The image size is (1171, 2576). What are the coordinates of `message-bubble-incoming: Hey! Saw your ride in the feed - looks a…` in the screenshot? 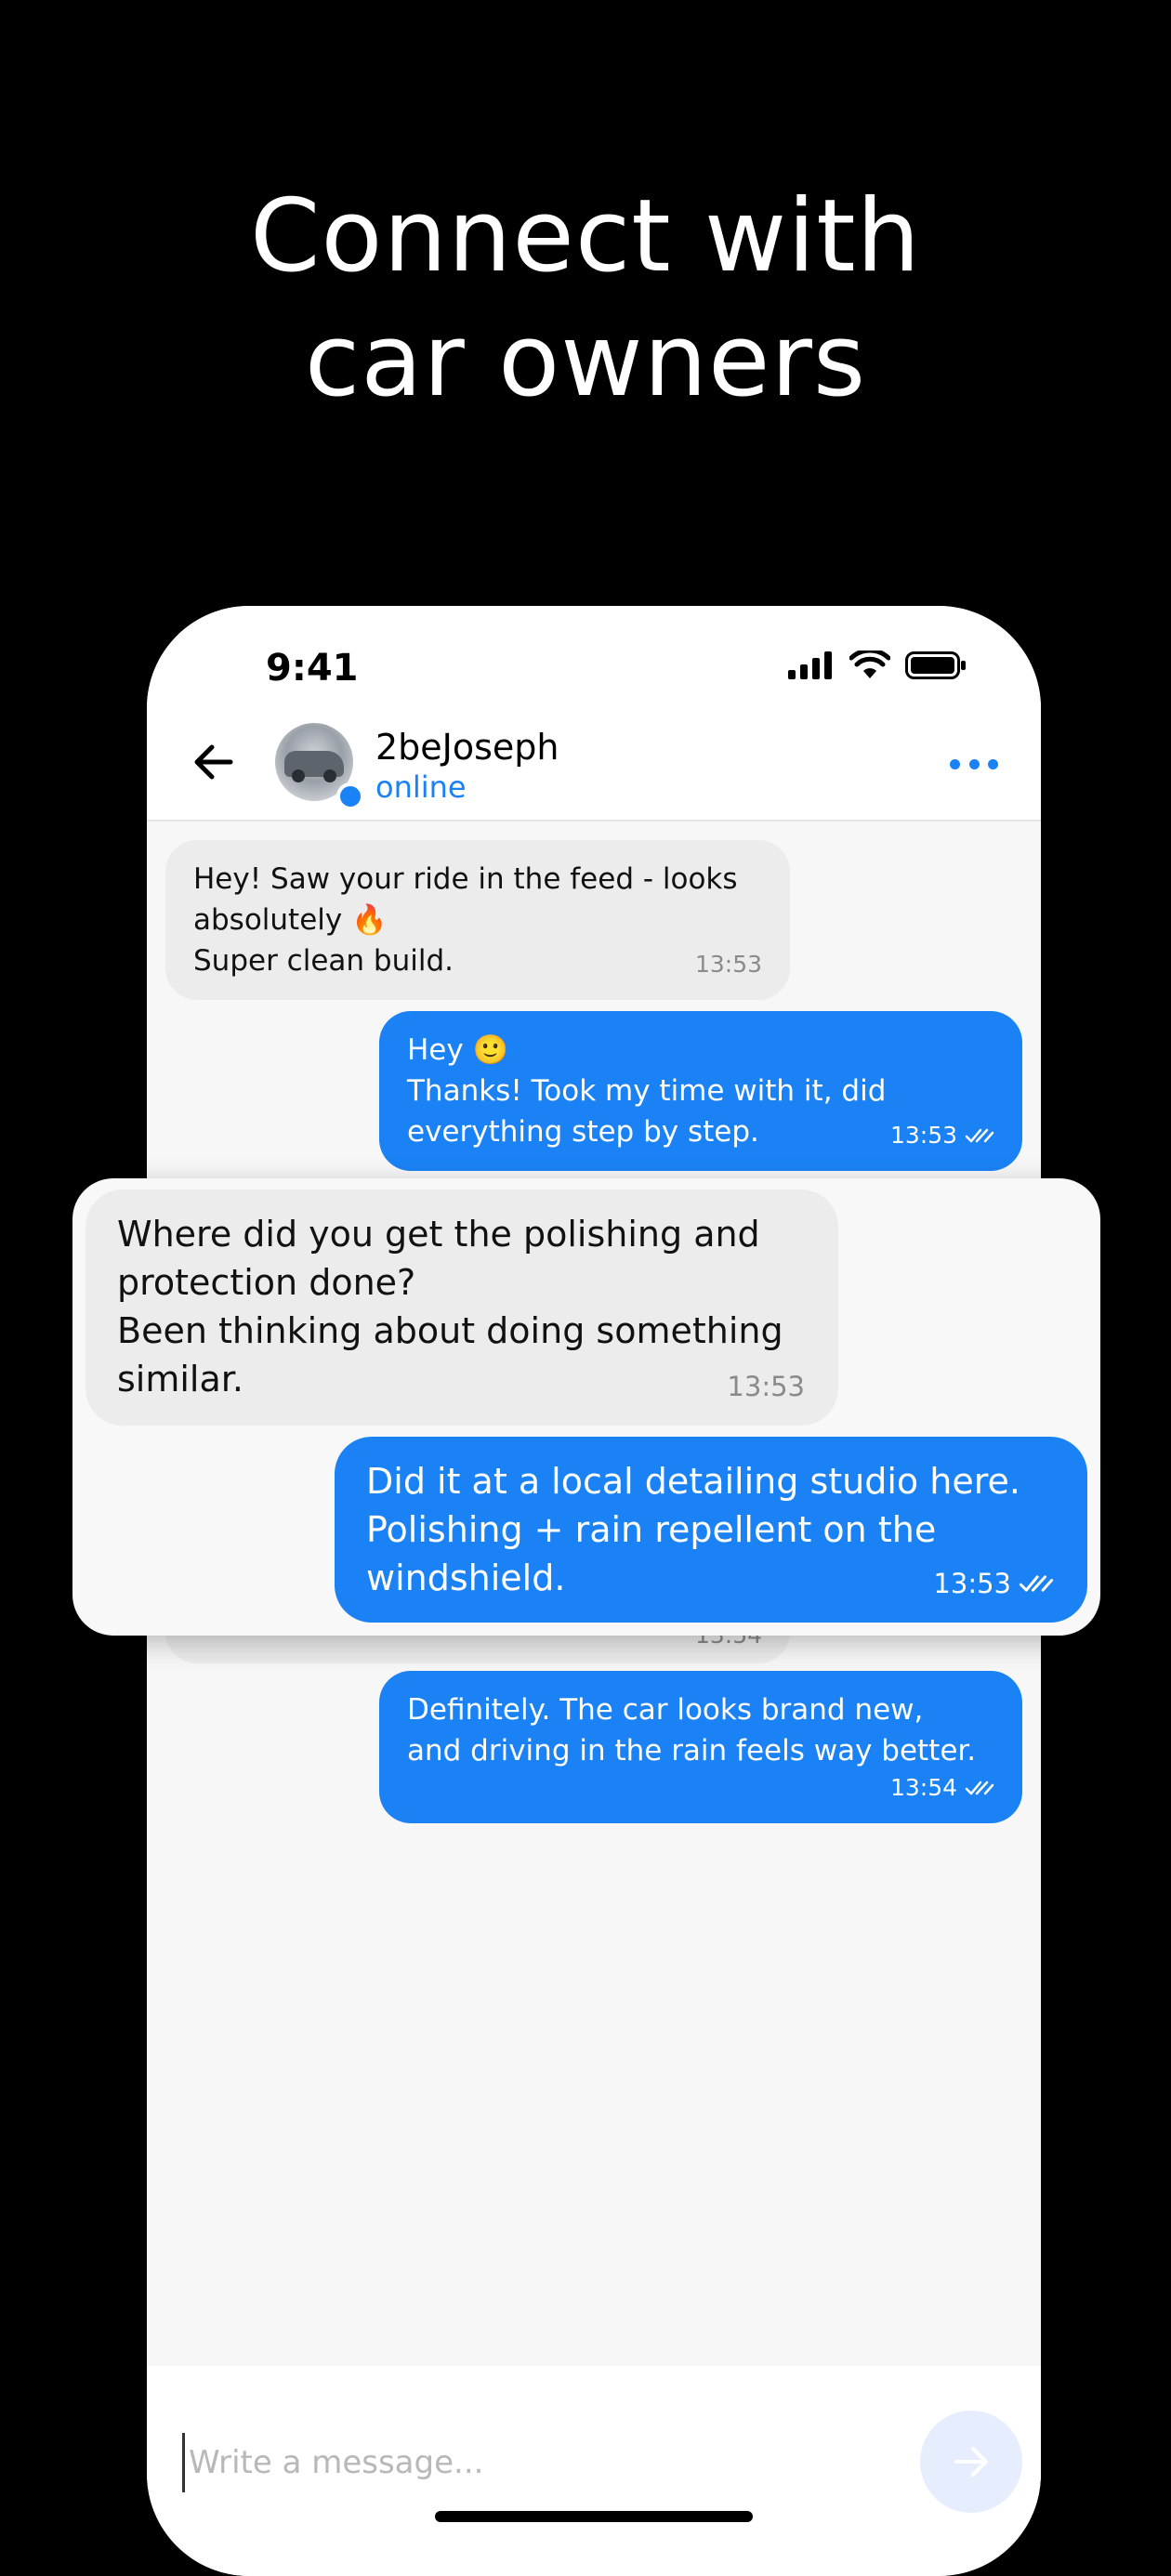 It's located at (478, 920).